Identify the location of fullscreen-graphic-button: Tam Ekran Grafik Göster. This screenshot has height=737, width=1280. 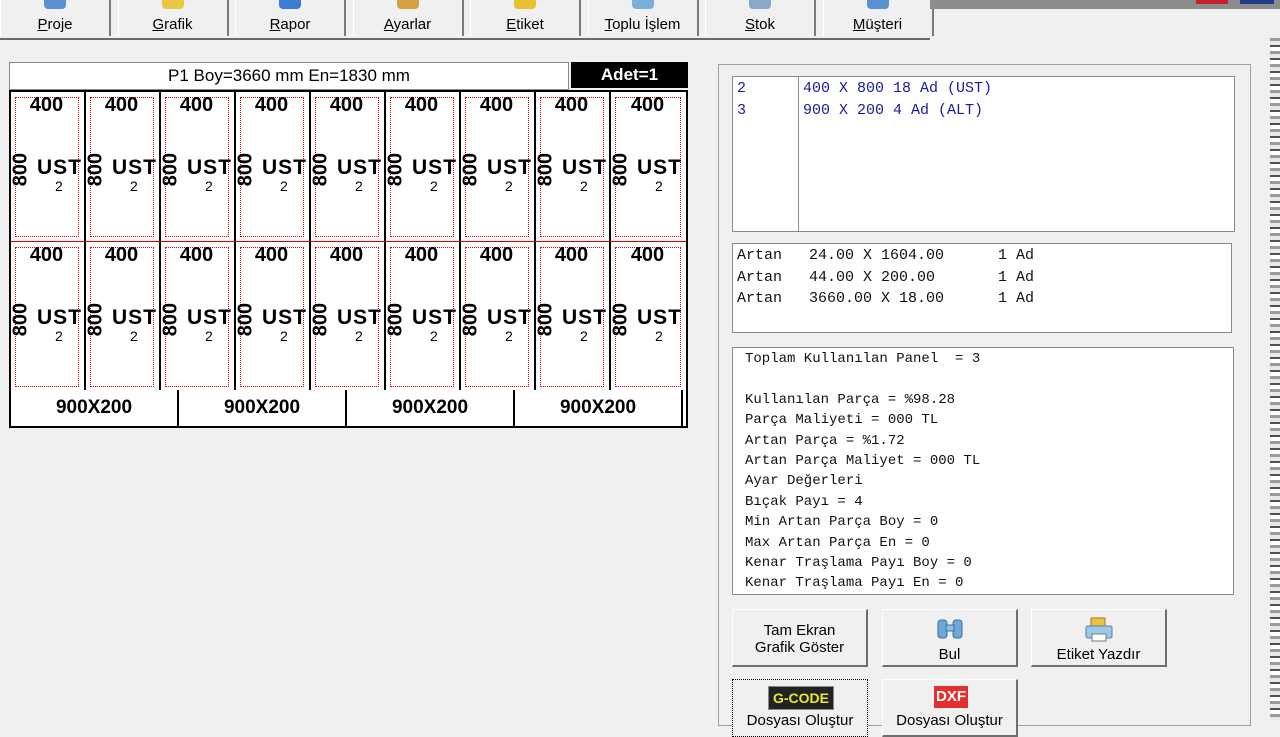
(800, 638).